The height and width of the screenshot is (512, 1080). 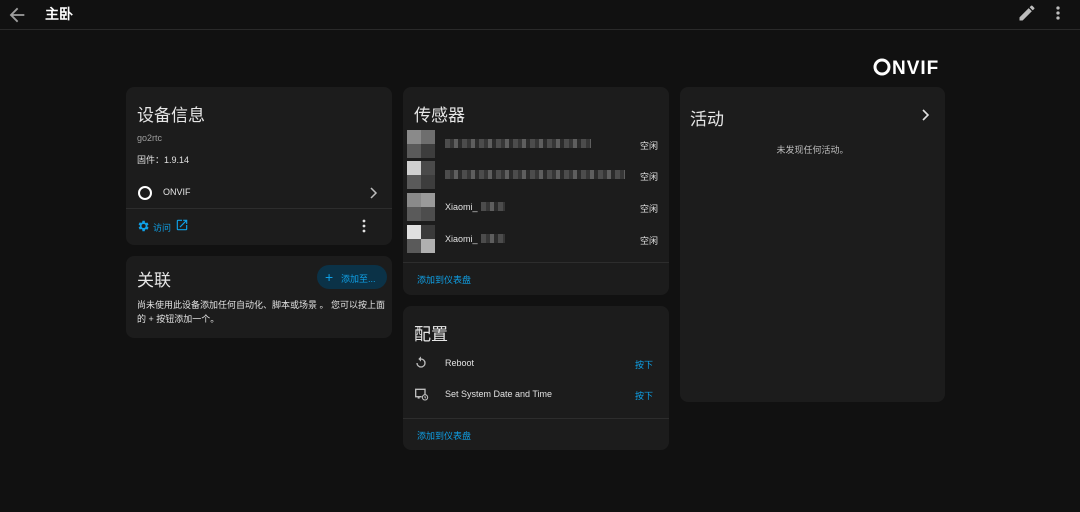 I want to click on config-row-set-date-time: Set System Date and Time 按下, so click(x=536, y=394).